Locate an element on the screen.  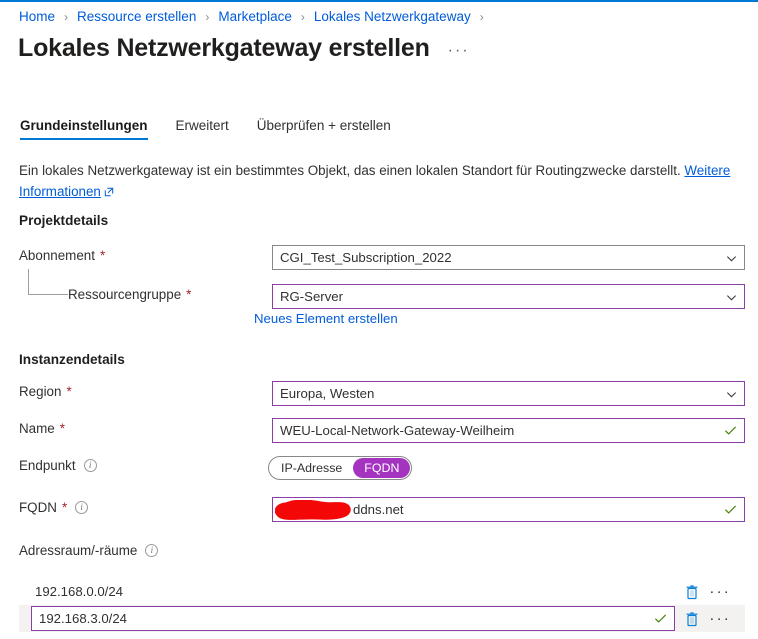
redacted-value-overlay is located at coordinates (314, 510).